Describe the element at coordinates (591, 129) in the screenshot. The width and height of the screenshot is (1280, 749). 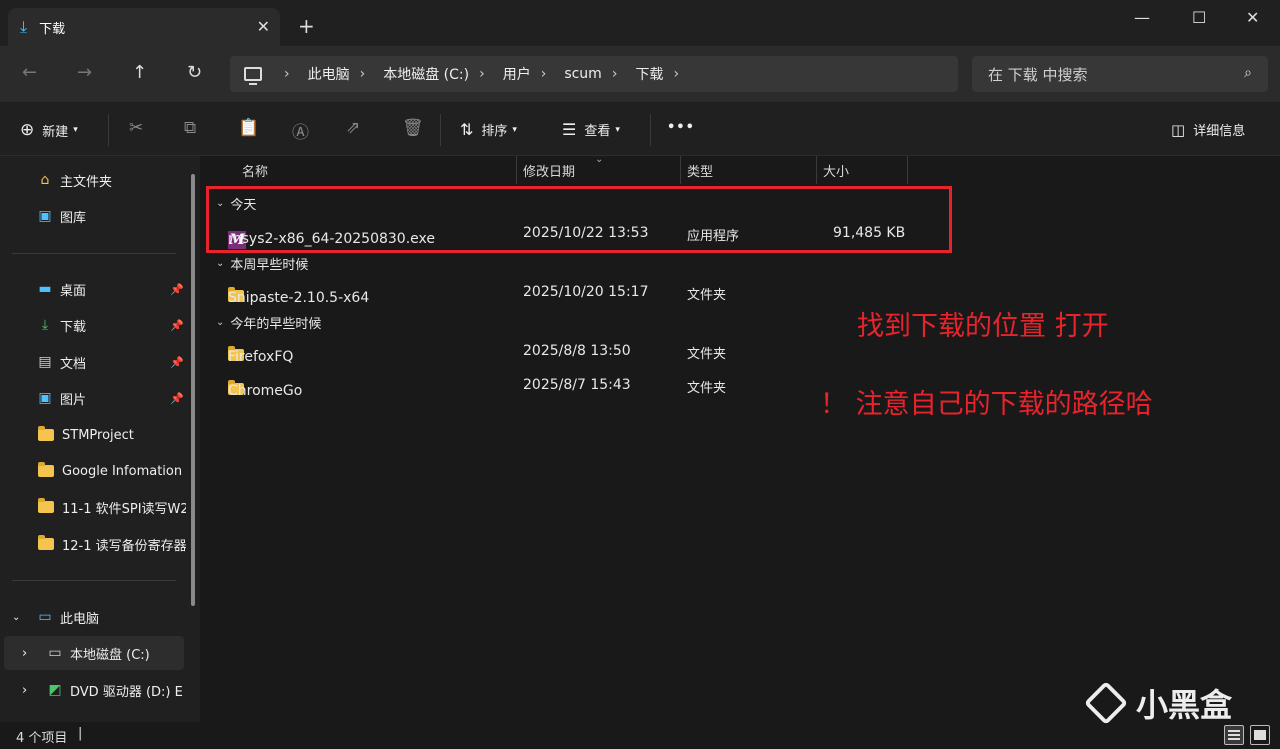
I see `view-button: ☰ 查看 ▾` at that location.